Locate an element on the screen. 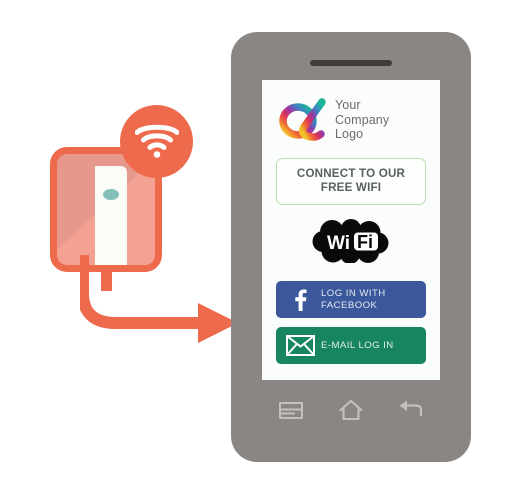 This screenshot has width=522, height=500. email-login-button: E-MAIL LOG IN is located at coordinates (351, 345).